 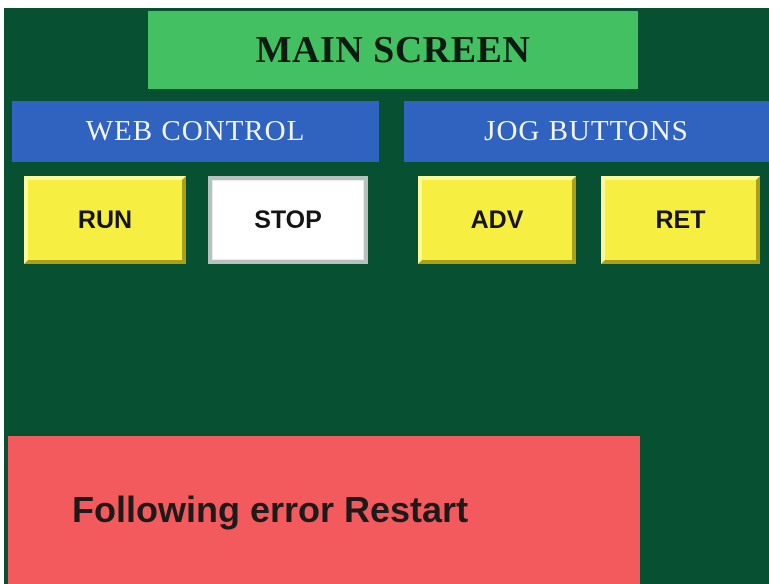 I want to click on web-control-header: WEB CONTROL, so click(x=195, y=131).